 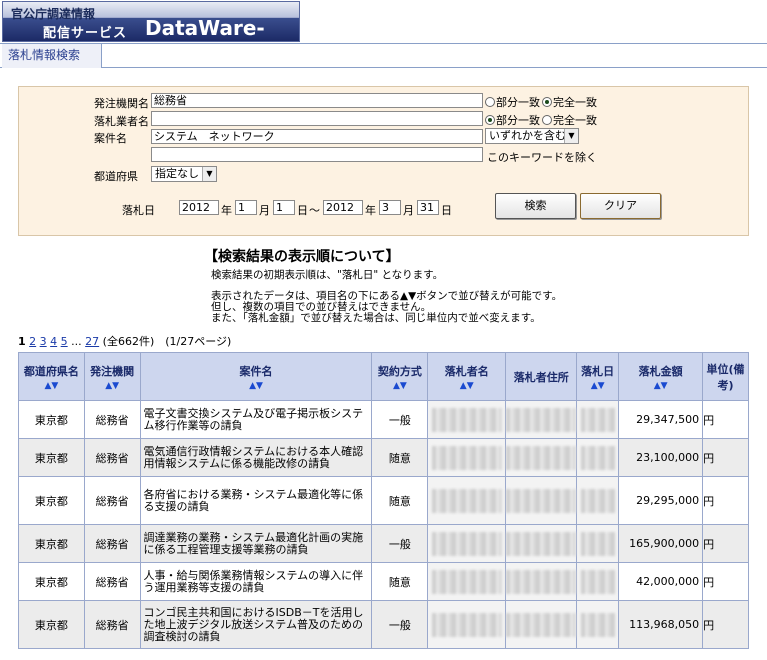 I want to click on to-year-input: 2012, so click(x=343, y=207).